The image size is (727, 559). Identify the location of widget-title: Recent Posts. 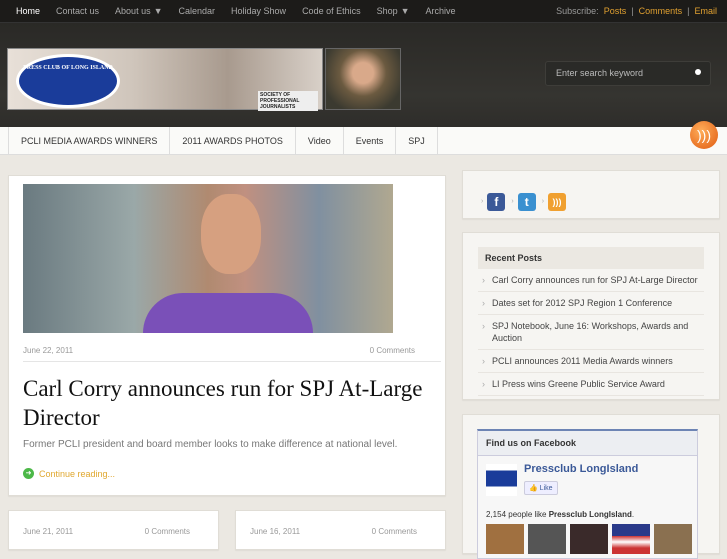
(591, 258).